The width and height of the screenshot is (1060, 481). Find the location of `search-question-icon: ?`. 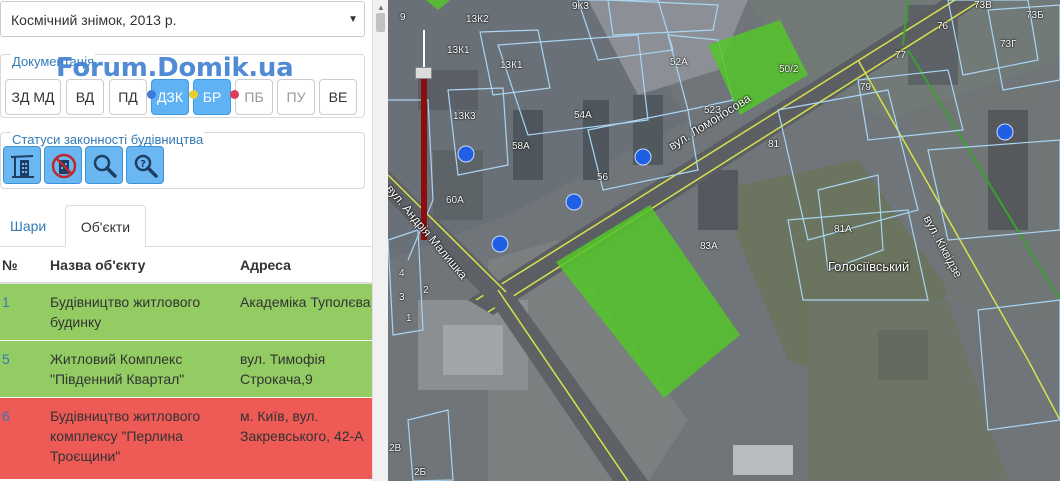

search-question-icon: ? is located at coordinates (146, 166).